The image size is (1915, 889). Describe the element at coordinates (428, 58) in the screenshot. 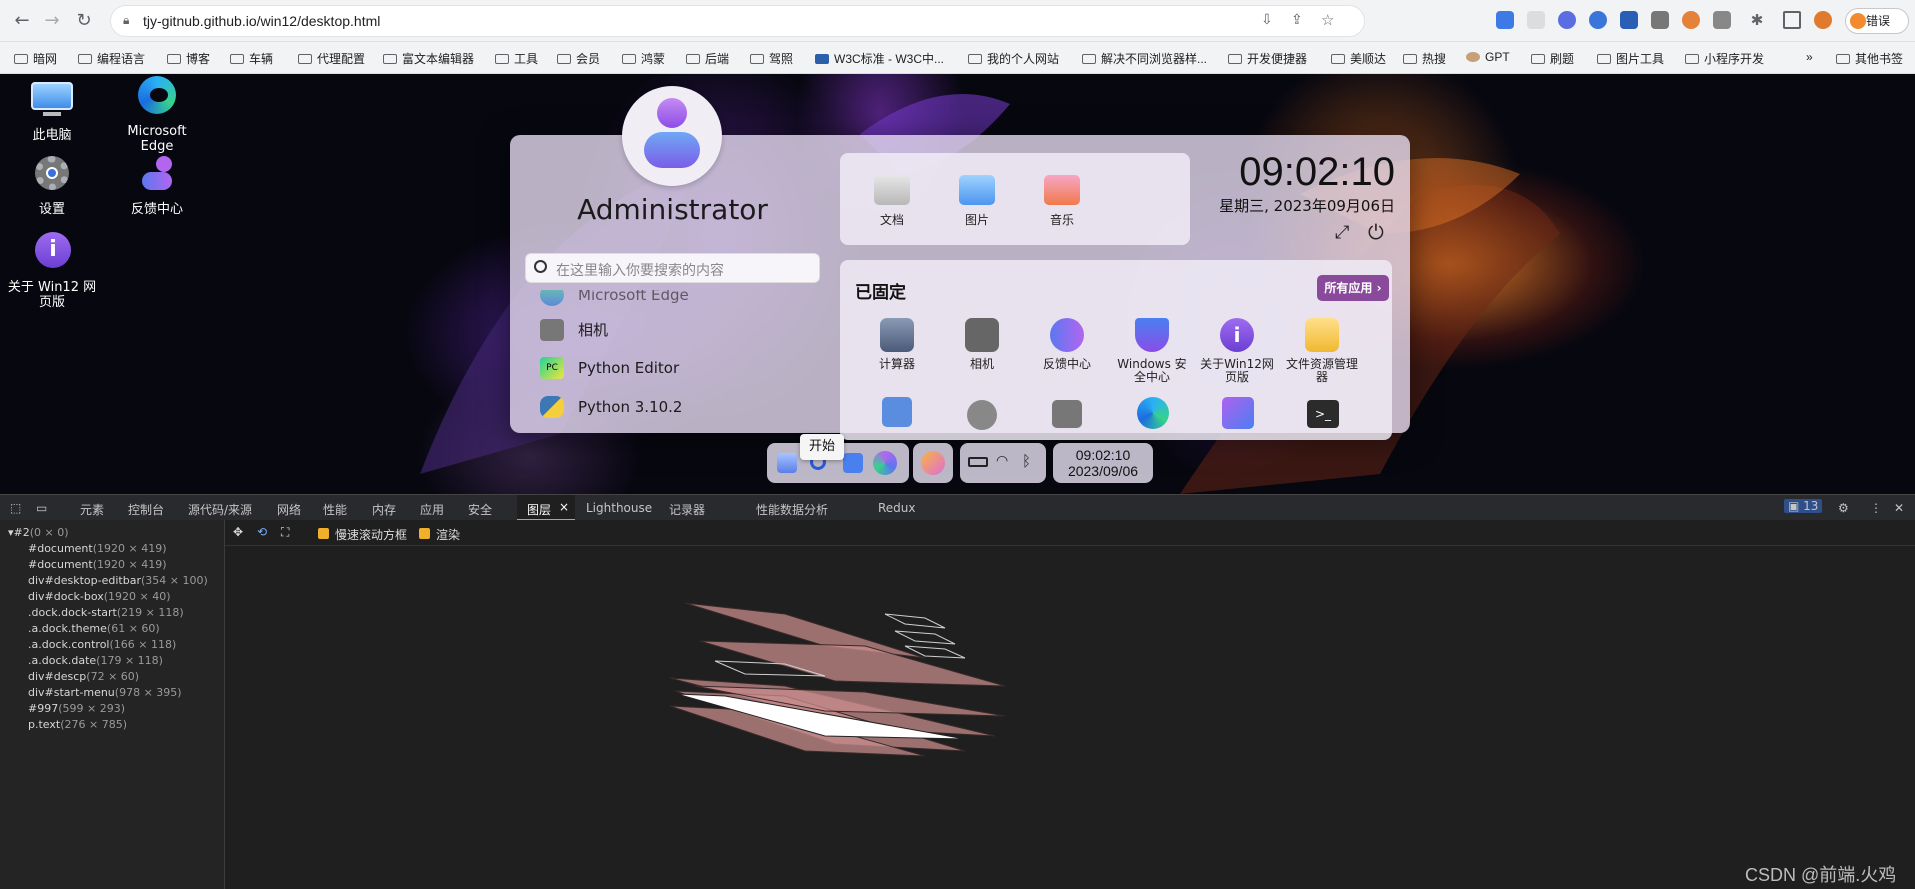

I see `bookmark-folder: 富文本编辑器` at that location.